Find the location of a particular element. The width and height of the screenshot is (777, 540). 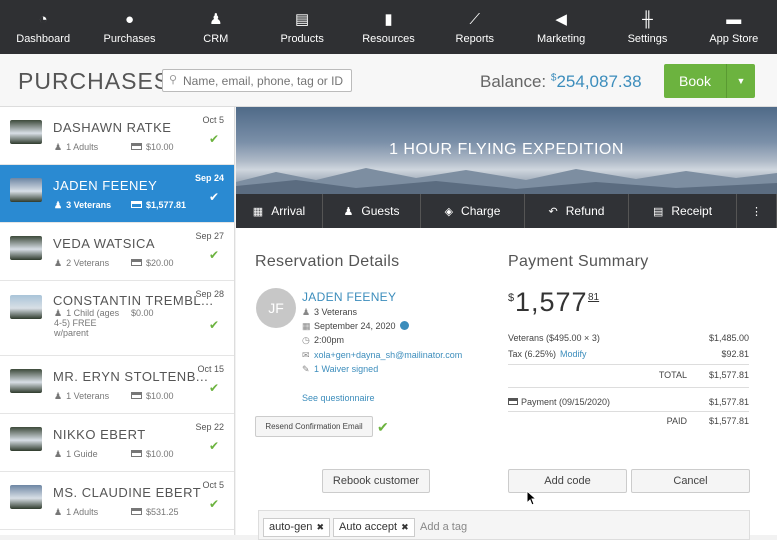

purchase-guests: ♟ 1 Guide is located at coordinates (76, 454).